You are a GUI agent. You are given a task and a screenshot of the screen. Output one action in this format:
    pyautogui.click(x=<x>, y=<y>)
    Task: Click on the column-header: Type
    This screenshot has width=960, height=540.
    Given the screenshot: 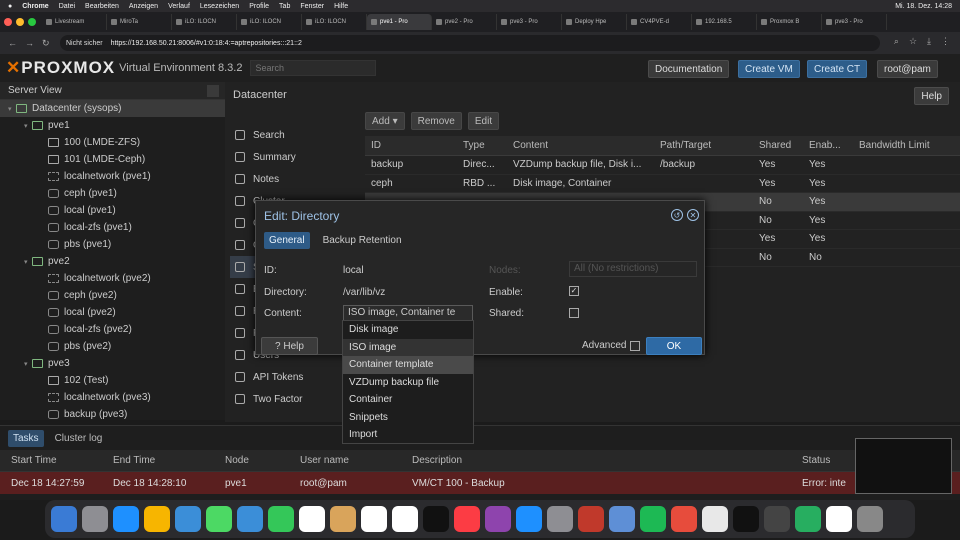 What is the action you would take?
    pyautogui.click(x=488, y=145)
    